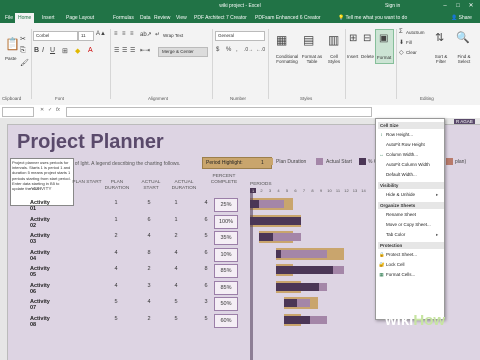  Describe the element at coordinates (40, 223) in the screenshot. I see `activity-name: Activity 02` at that location.